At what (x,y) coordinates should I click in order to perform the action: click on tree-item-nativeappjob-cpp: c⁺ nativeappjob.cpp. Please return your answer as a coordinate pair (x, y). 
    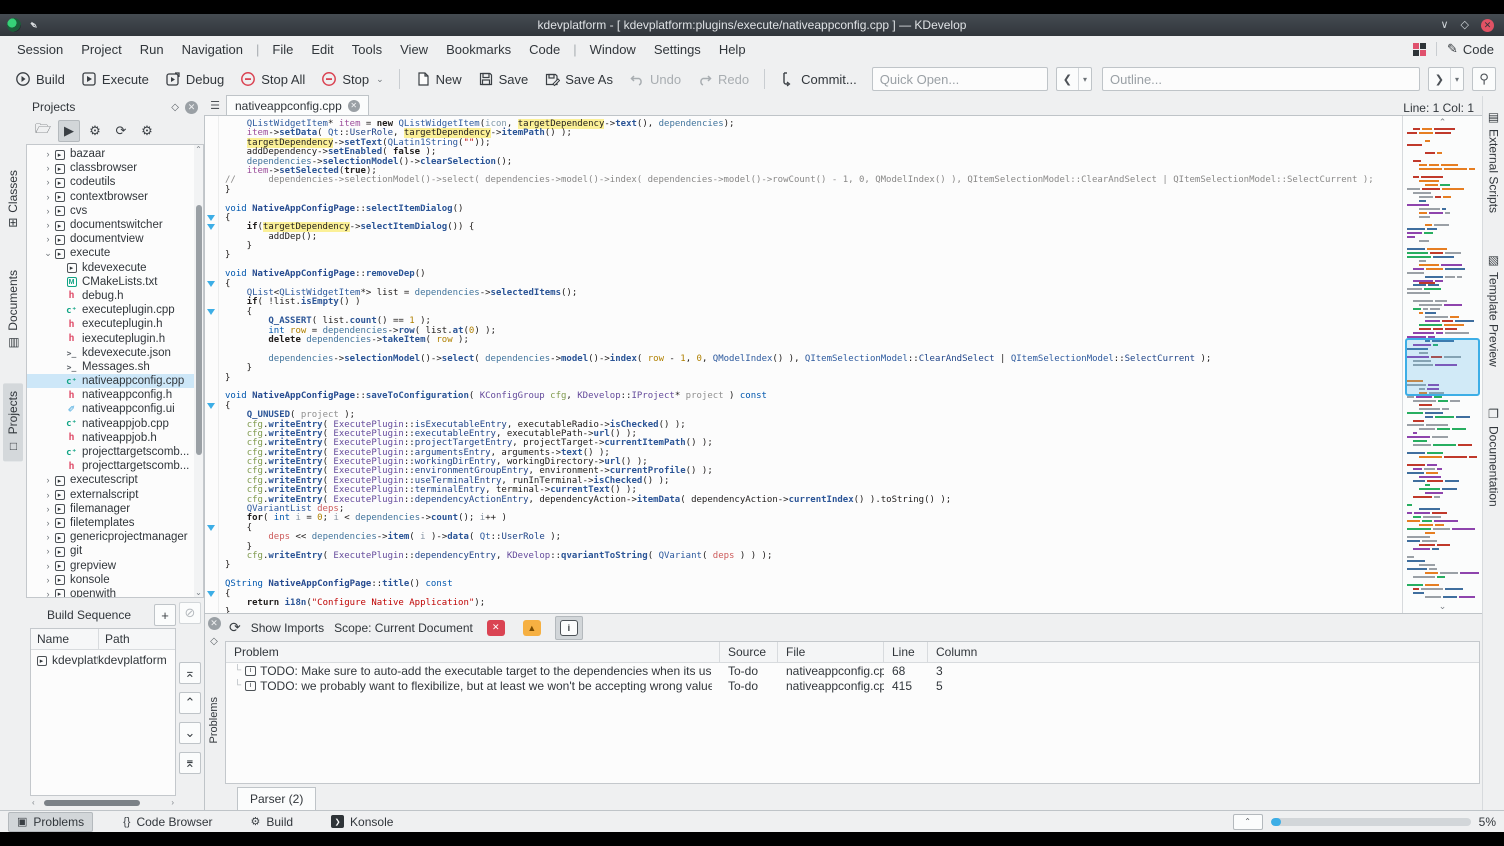
    Looking at the image, I should click on (110, 424).